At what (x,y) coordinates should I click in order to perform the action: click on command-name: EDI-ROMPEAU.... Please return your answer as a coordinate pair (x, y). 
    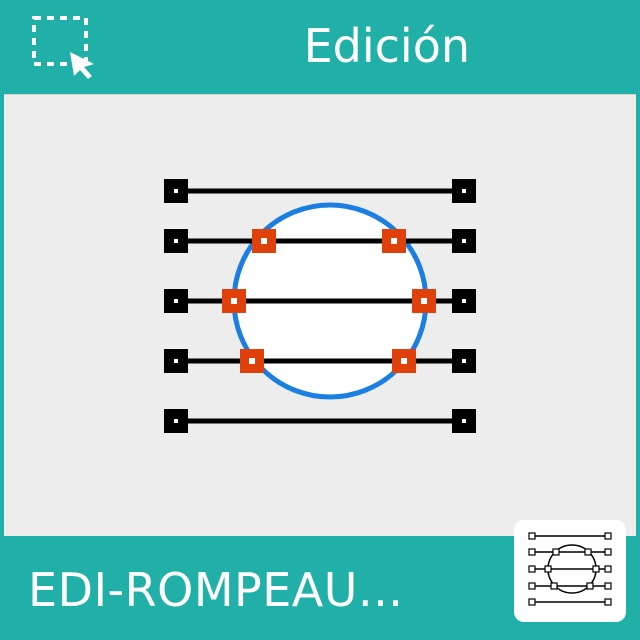
    Looking at the image, I should click on (216, 590).